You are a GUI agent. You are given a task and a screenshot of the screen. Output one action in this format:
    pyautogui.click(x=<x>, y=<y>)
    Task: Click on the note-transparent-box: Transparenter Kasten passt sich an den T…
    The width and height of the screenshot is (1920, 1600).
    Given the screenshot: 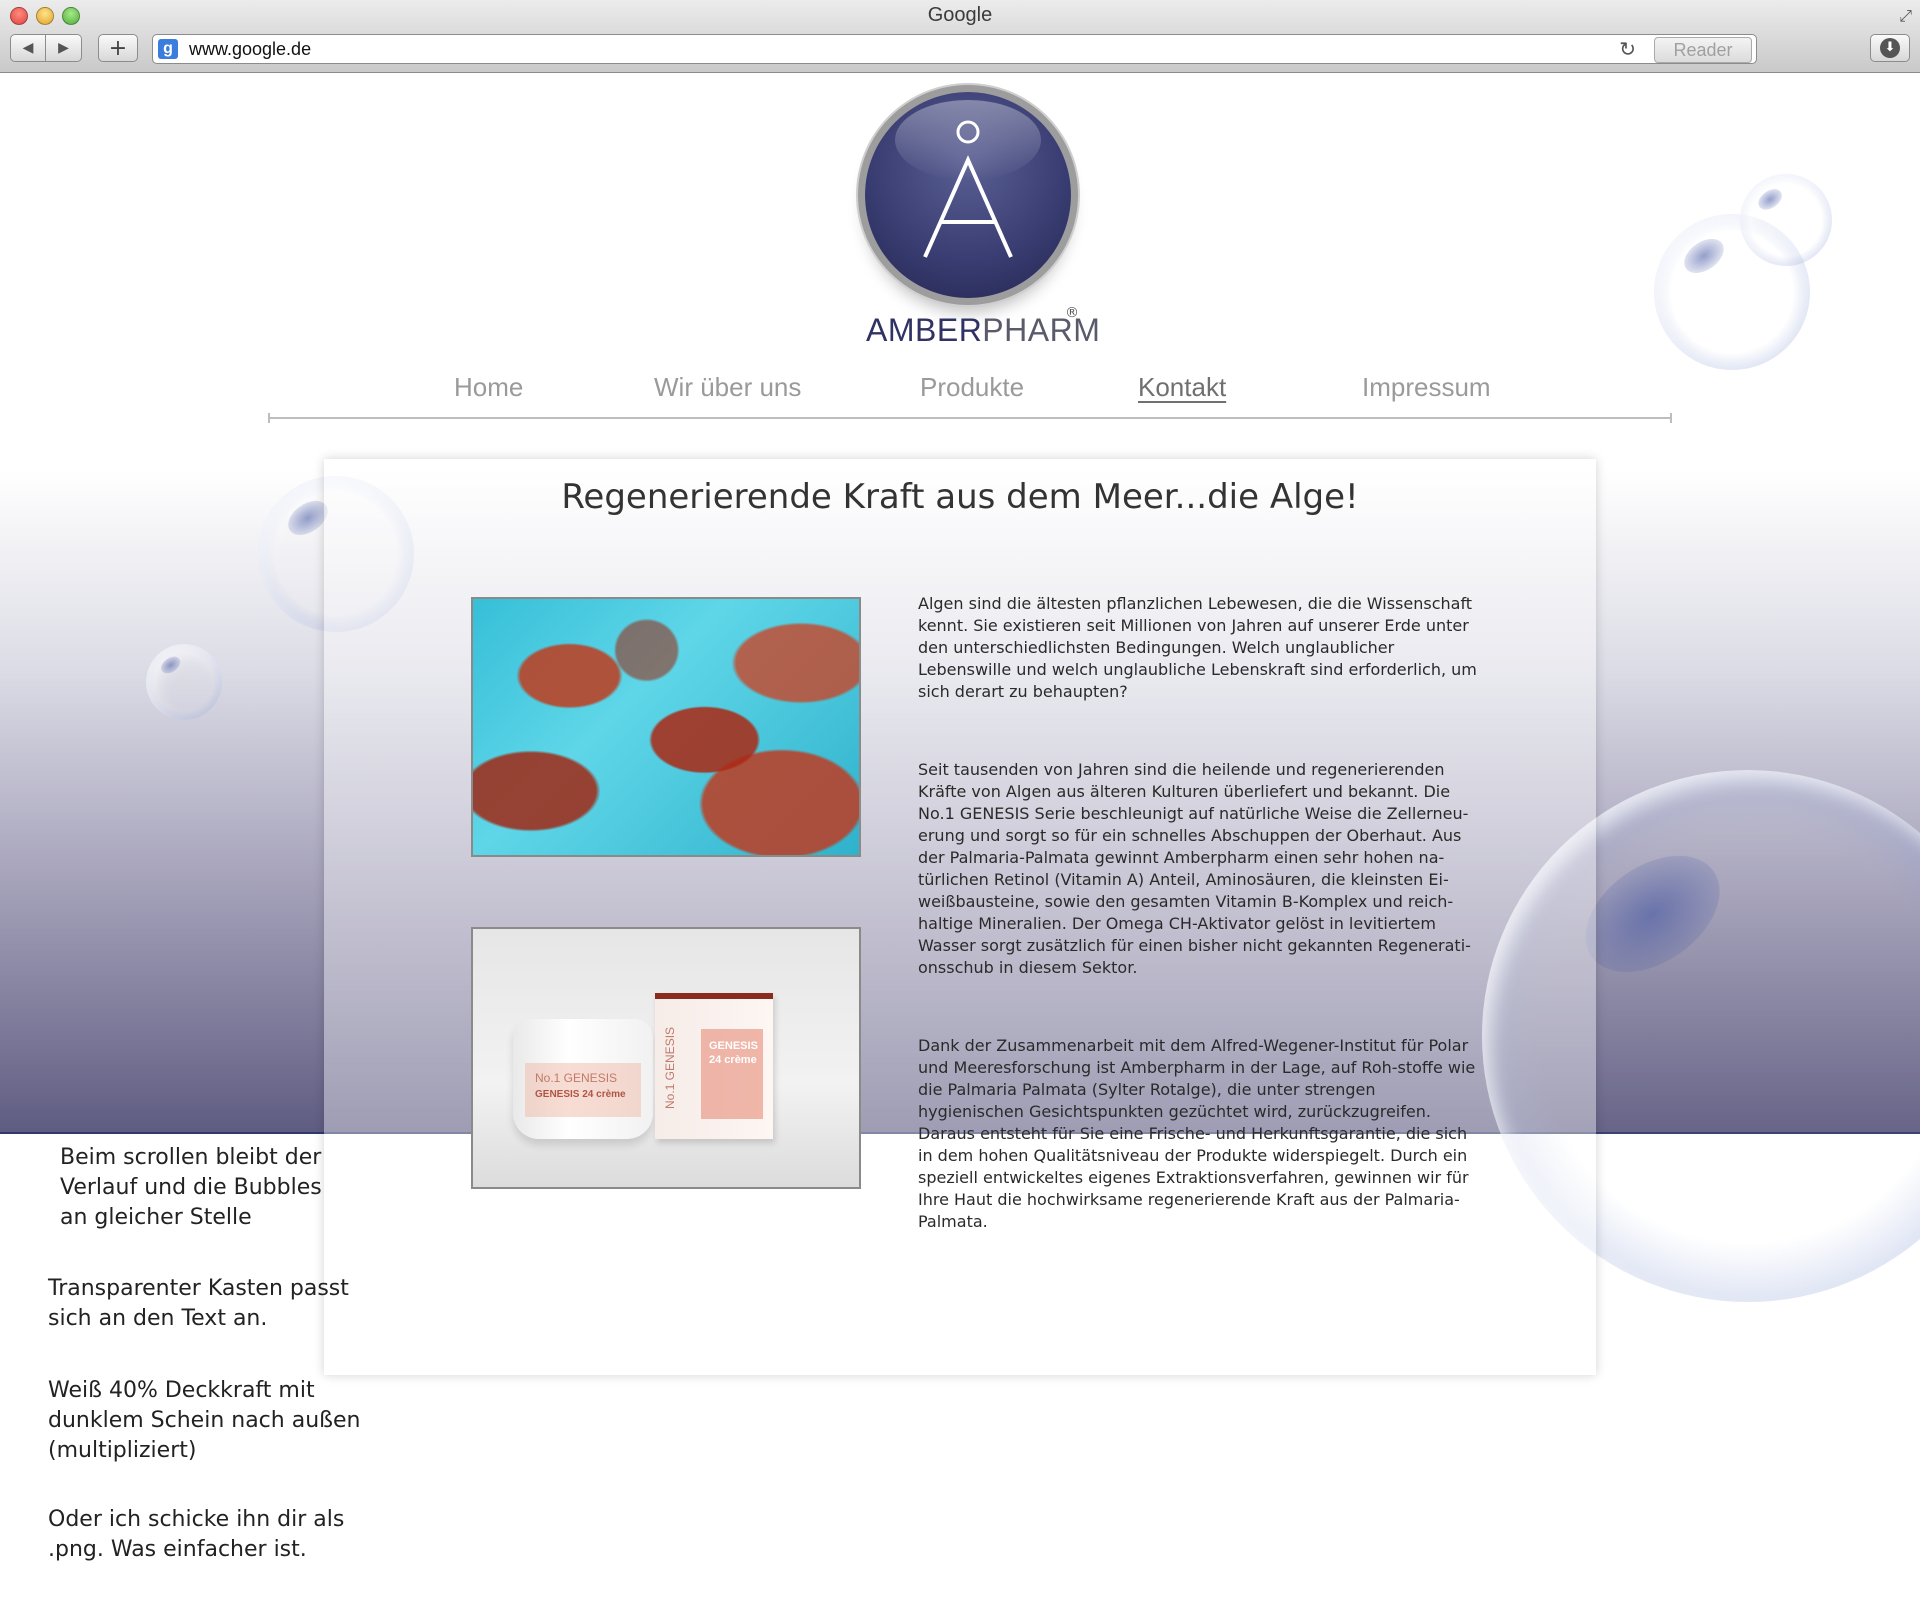 What is the action you would take?
    pyautogui.click(x=198, y=1303)
    